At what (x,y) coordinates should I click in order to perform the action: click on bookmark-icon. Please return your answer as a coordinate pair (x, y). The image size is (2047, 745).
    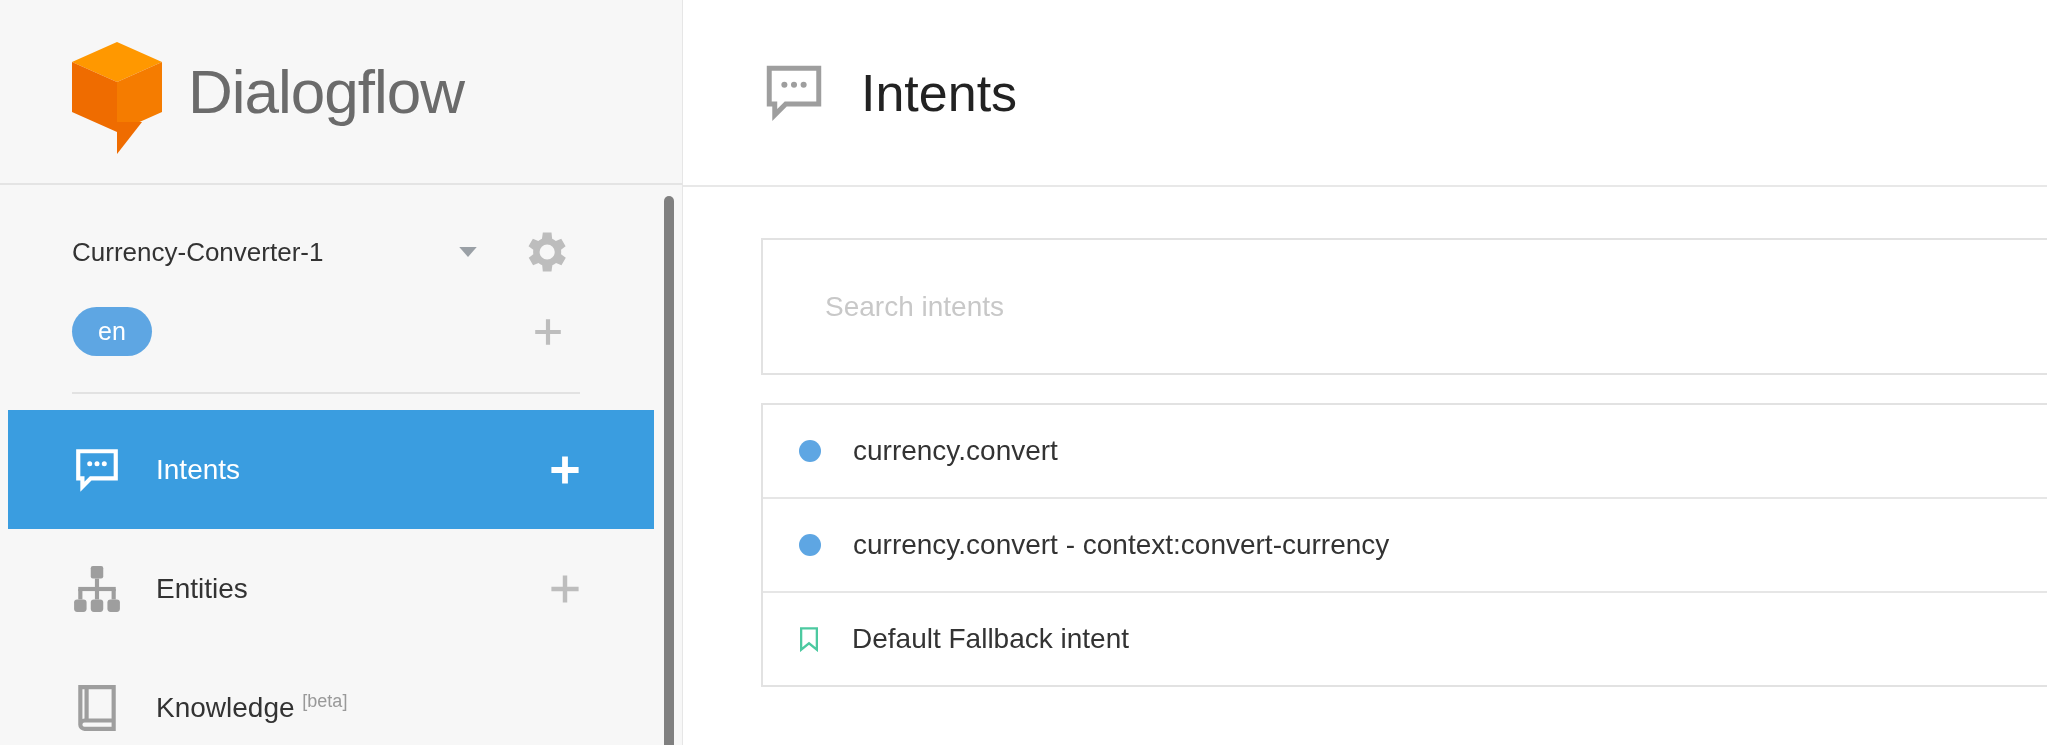
    Looking at the image, I should click on (809, 639).